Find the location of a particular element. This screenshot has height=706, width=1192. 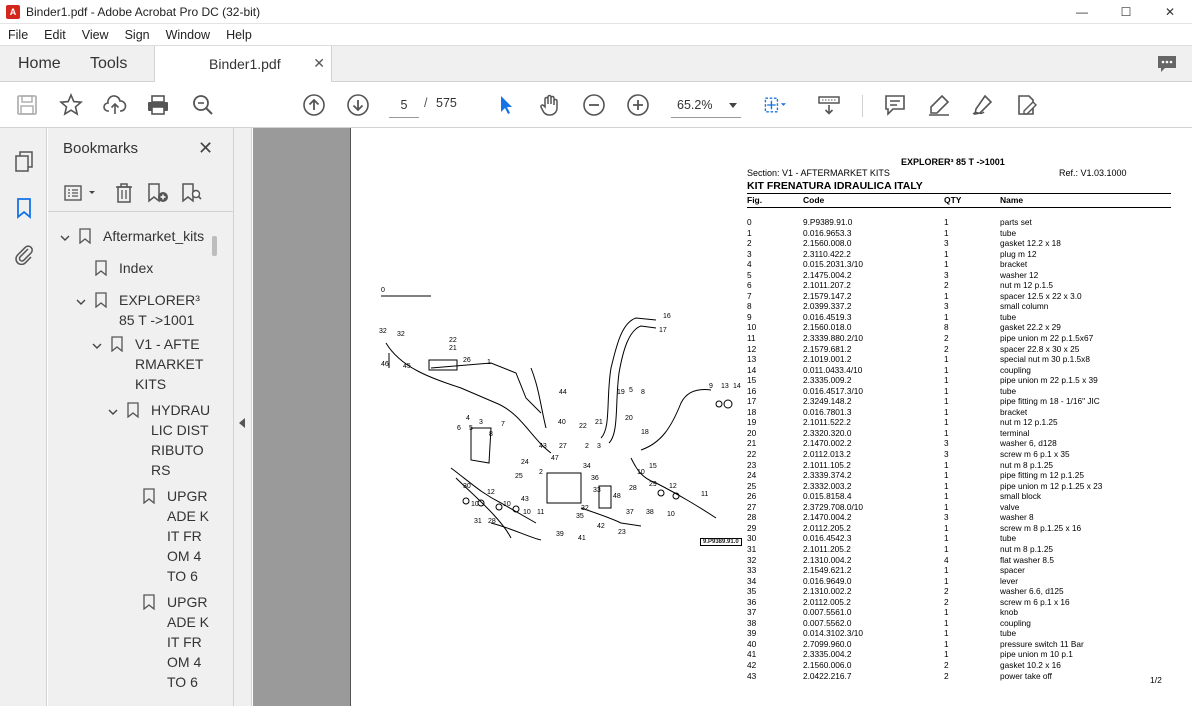

part-fig: 38 is located at coordinates (752, 622).